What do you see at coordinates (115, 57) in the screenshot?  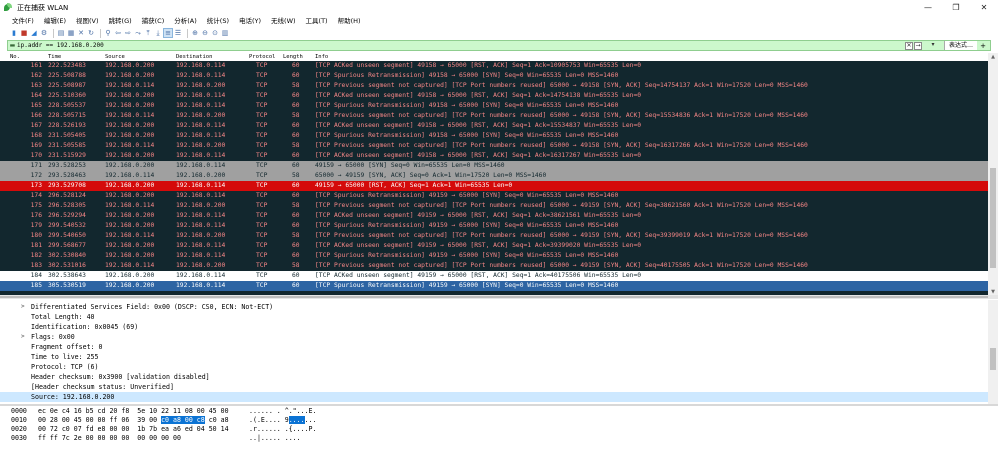 I see `column-source: Source` at bounding box center [115, 57].